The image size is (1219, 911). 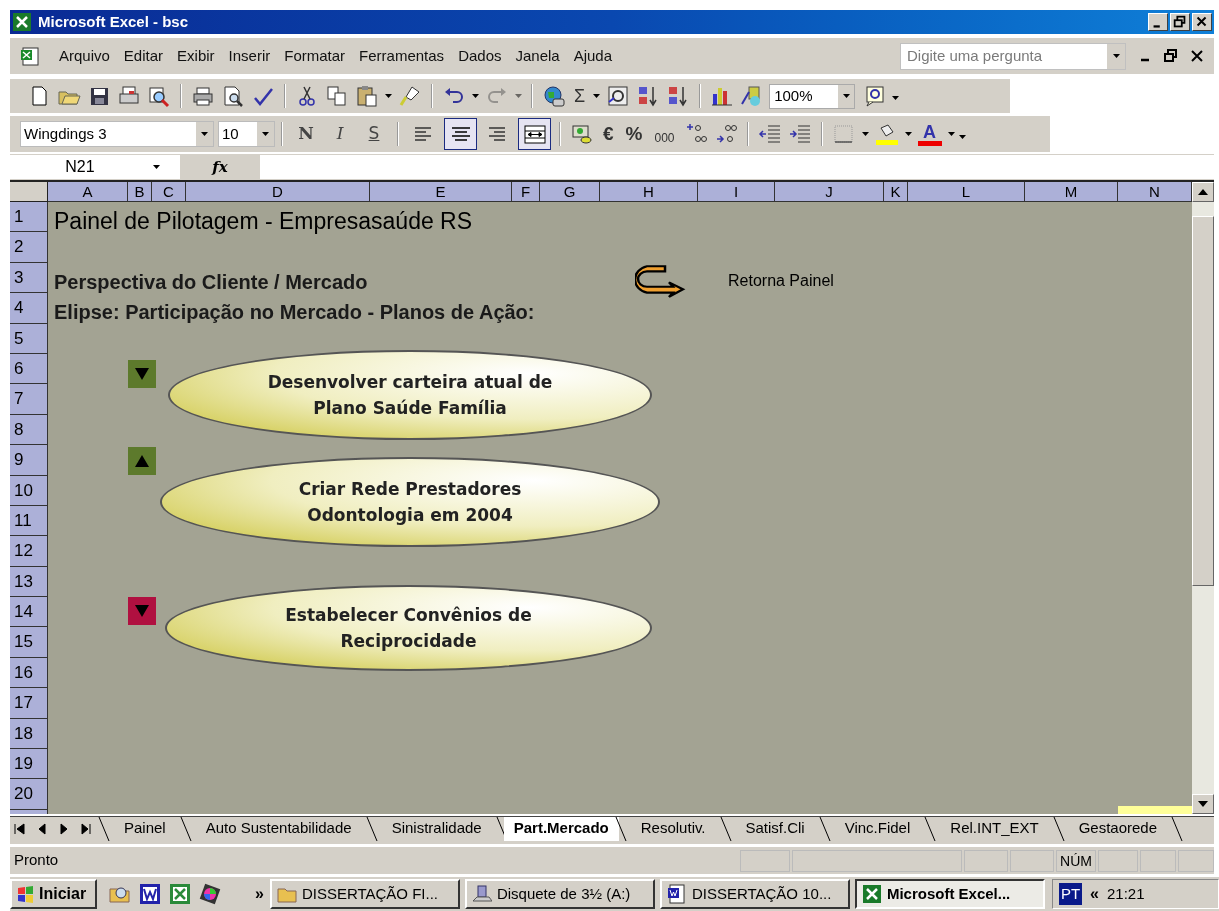 What do you see at coordinates (649, 192) in the screenshot?
I see `column-header: H` at bounding box center [649, 192].